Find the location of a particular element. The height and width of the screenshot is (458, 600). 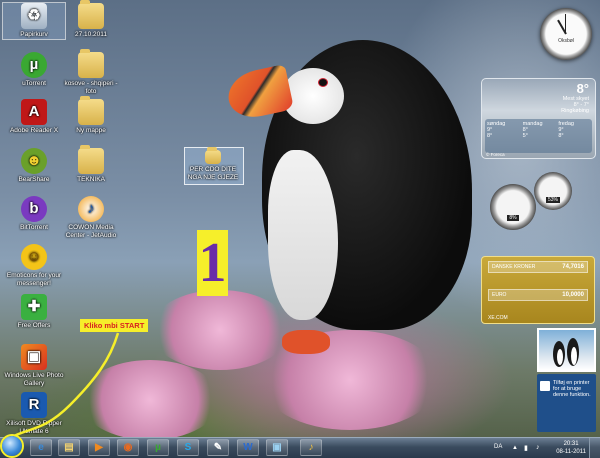

currency-row-euro: EURO 10,0000 is located at coordinates (538, 295).